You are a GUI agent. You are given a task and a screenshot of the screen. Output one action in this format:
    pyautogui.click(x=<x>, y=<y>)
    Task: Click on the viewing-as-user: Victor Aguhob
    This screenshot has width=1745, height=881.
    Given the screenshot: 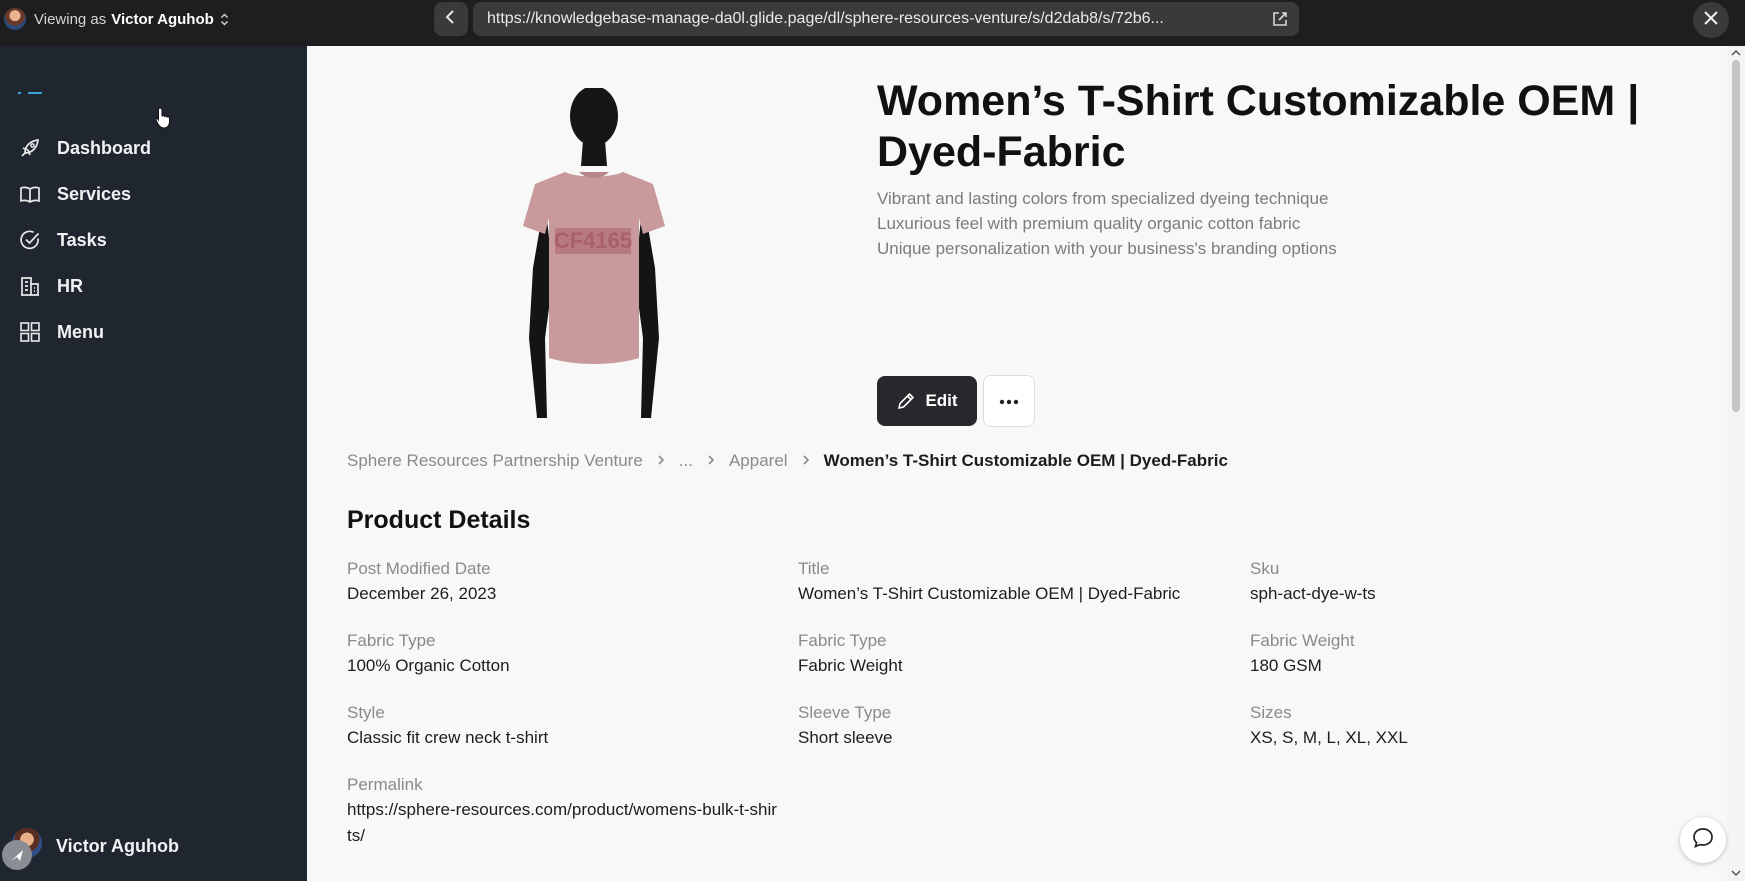 What is the action you would take?
    pyautogui.click(x=162, y=19)
    